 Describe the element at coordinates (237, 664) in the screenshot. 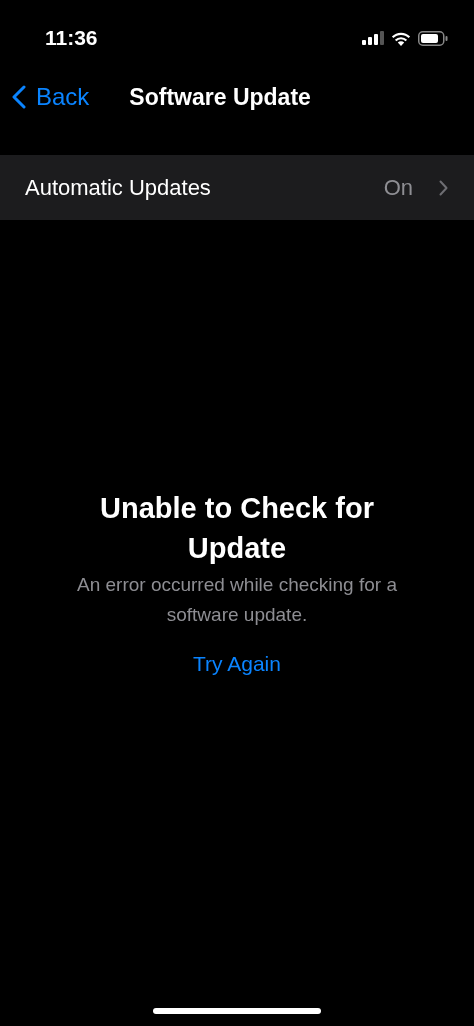

I see `try-again-button: Try Again` at that location.